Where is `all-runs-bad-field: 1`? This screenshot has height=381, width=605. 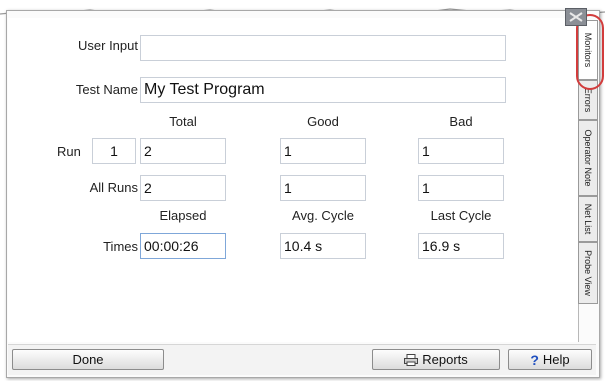 all-runs-bad-field: 1 is located at coordinates (461, 188).